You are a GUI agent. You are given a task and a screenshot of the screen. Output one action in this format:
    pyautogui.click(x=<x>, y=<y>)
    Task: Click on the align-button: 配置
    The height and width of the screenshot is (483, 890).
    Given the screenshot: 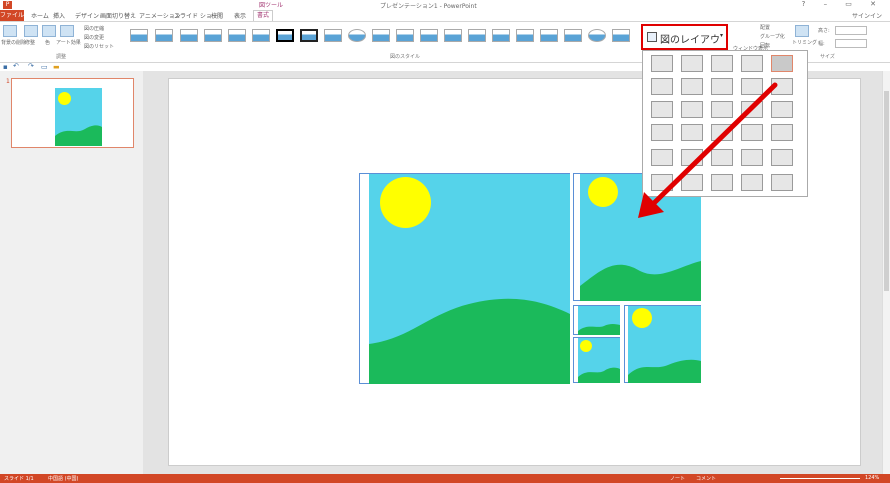 What is the action you would take?
    pyautogui.click(x=765, y=27)
    